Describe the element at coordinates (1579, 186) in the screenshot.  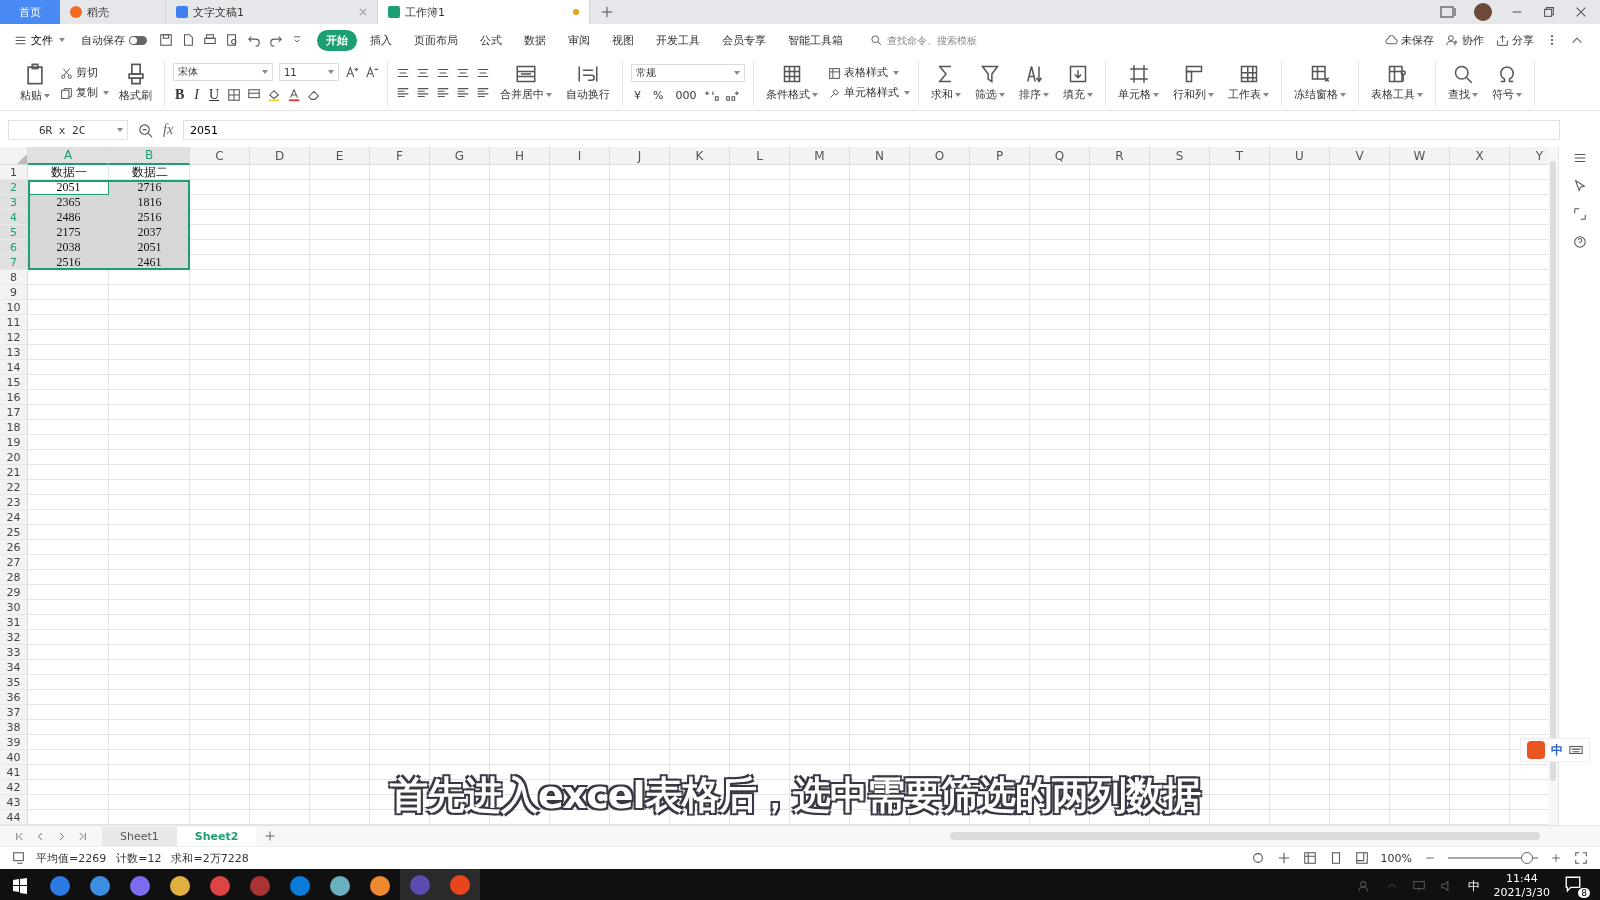
I see `cursor-icon` at that location.